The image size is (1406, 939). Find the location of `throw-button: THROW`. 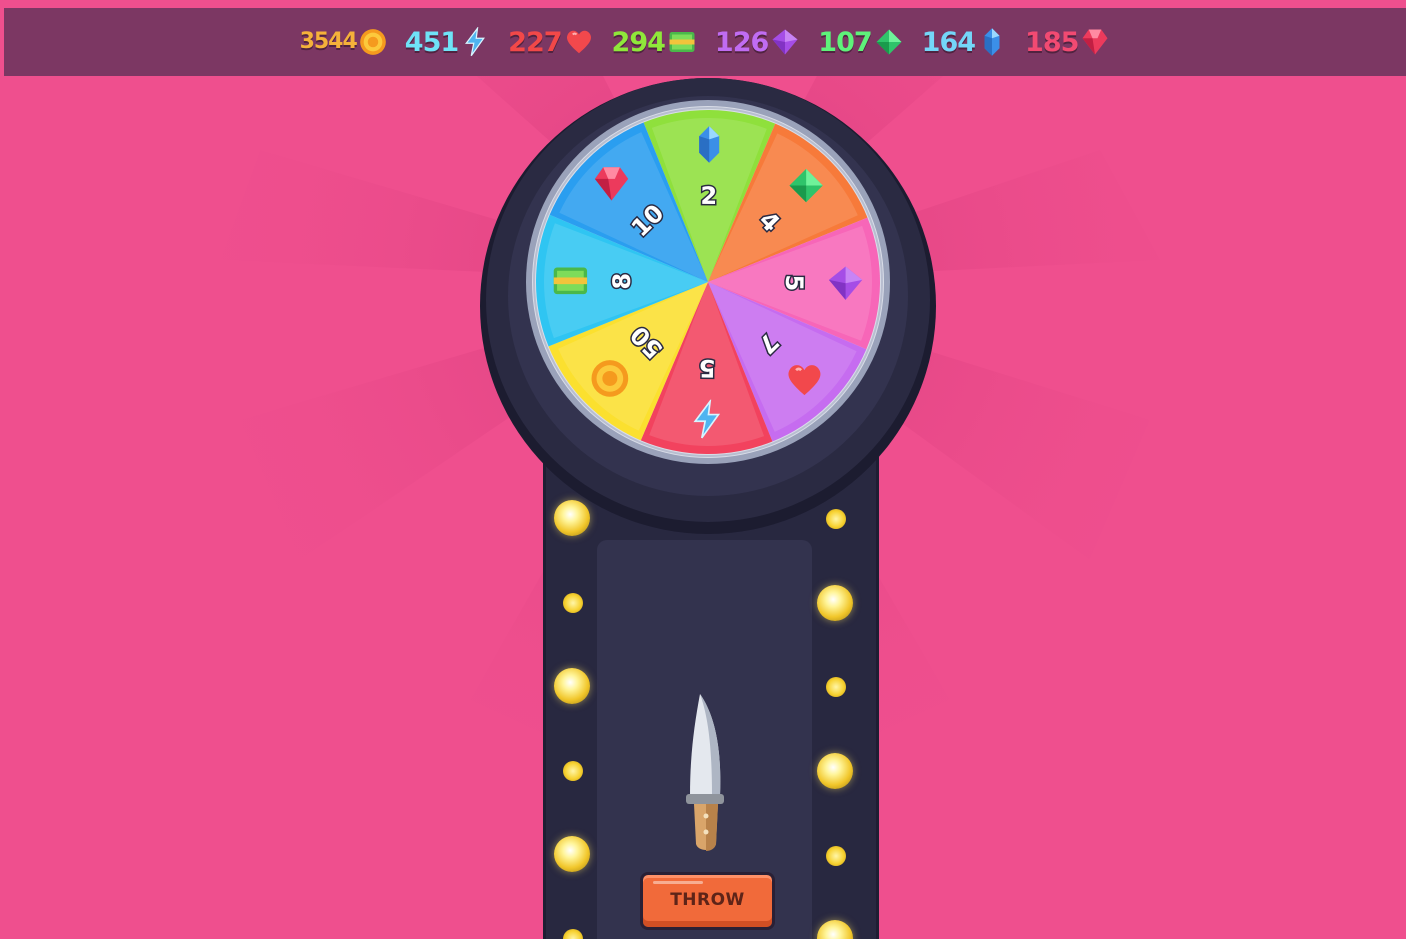

throw-button: THROW is located at coordinates (707, 901).